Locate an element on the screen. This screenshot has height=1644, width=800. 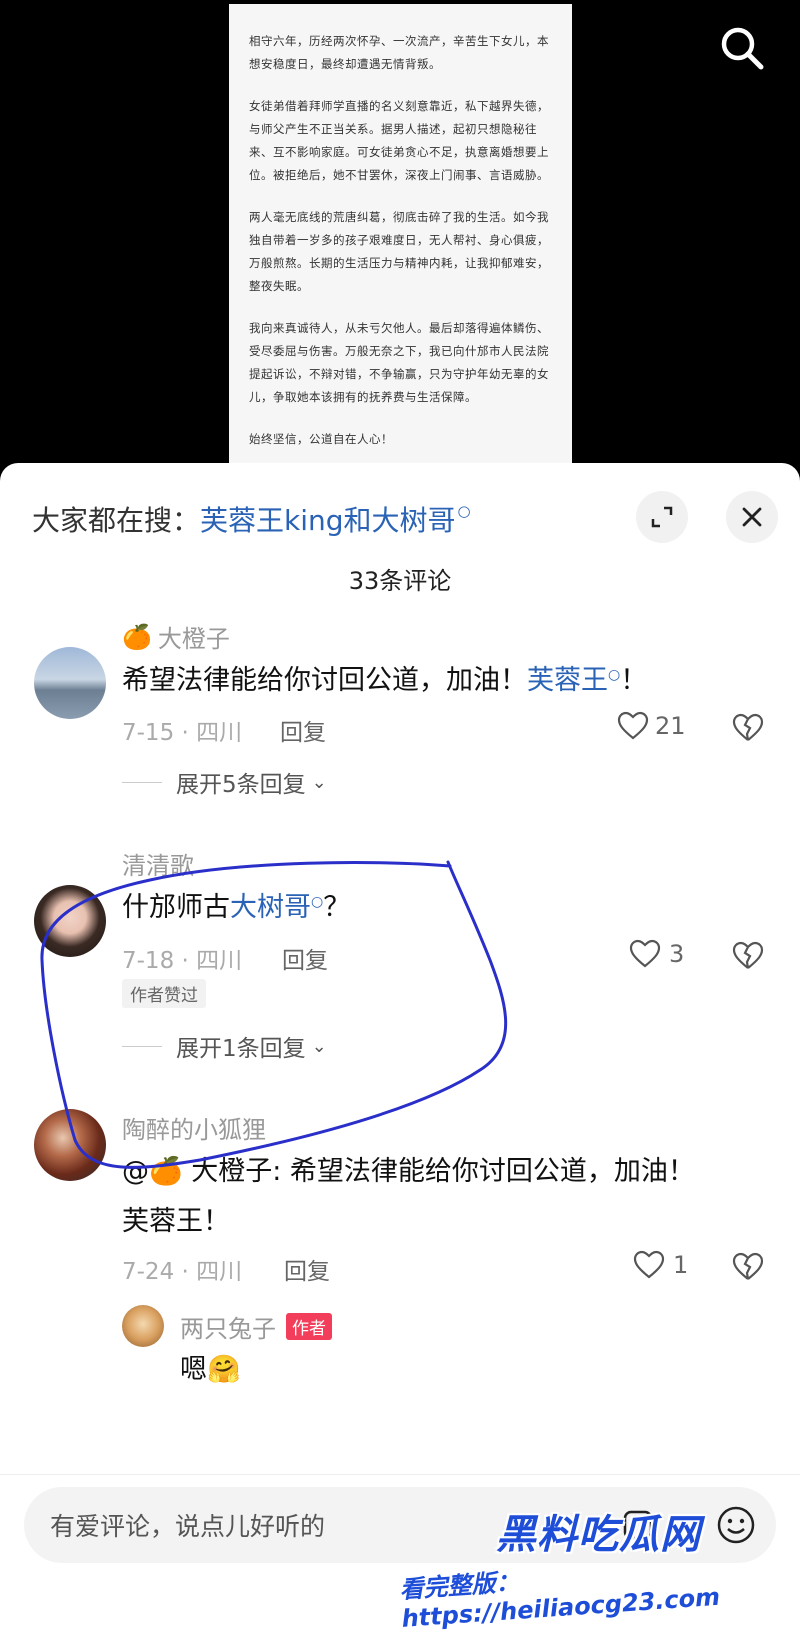
close-button is located at coordinates (752, 517).